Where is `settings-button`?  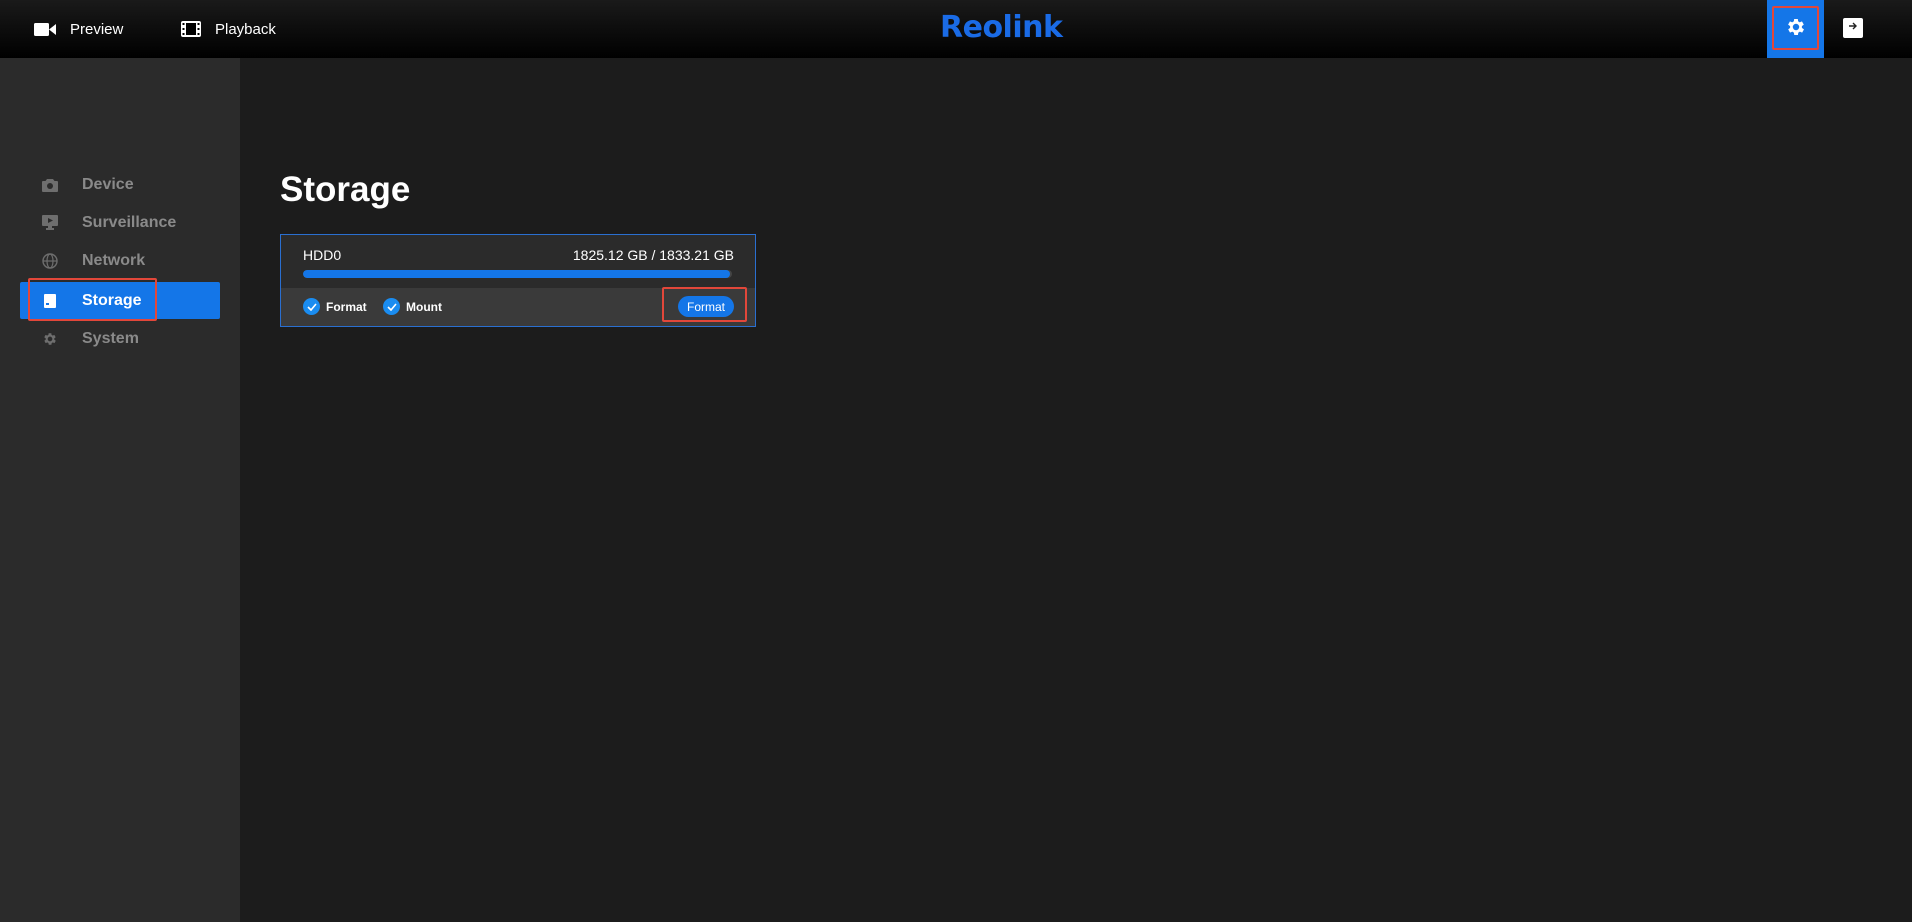 settings-button is located at coordinates (1795, 29).